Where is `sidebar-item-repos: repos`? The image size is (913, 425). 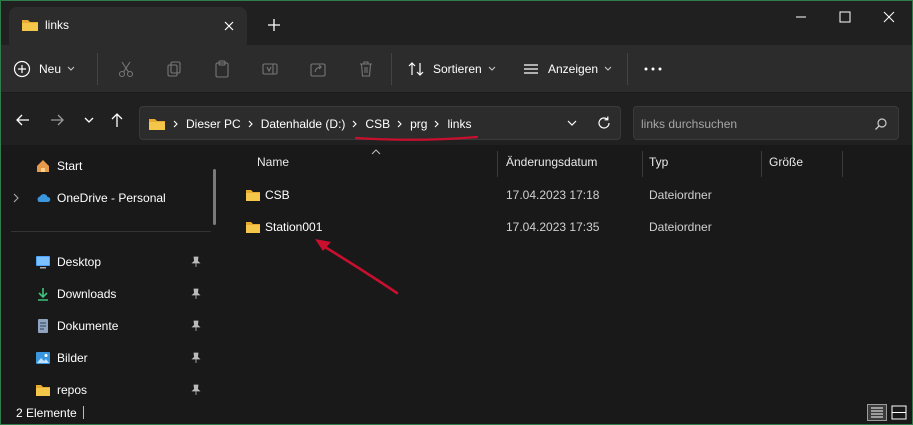 sidebar-item-repos: repos is located at coordinates (107, 390).